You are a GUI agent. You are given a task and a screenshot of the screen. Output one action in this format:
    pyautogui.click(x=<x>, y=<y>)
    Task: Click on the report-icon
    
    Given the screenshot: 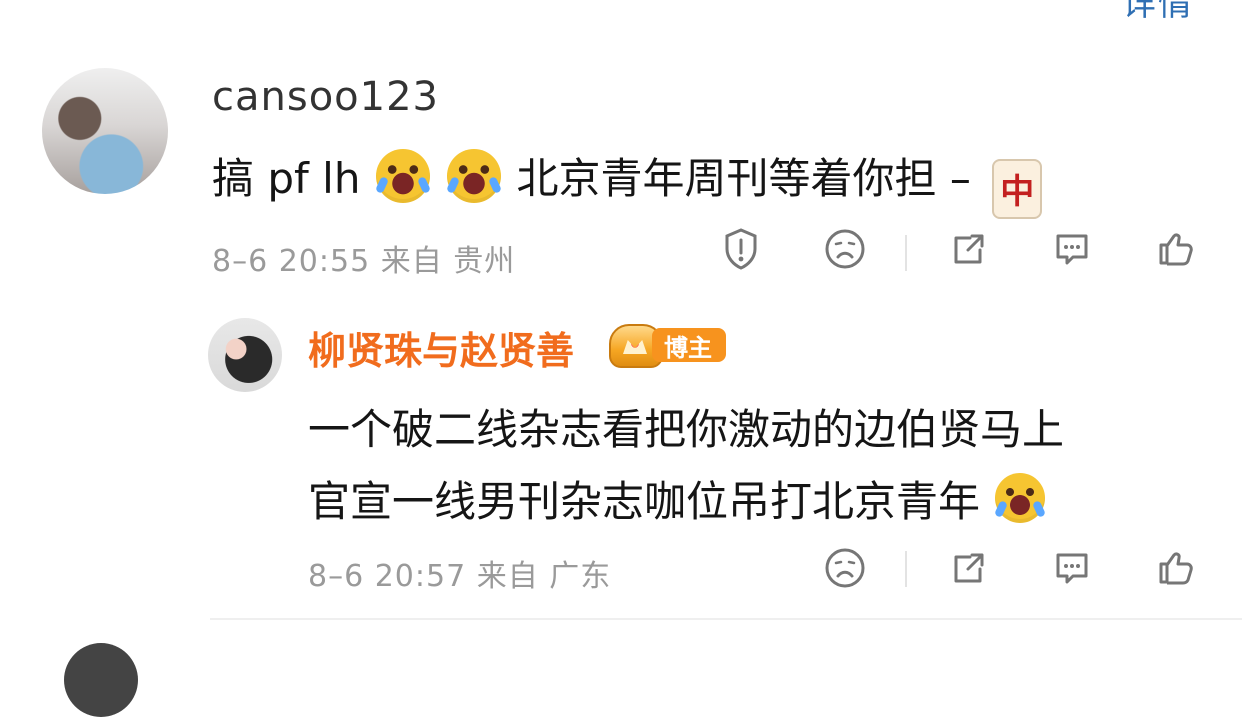 What is the action you would take?
    pyautogui.click(x=741, y=249)
    